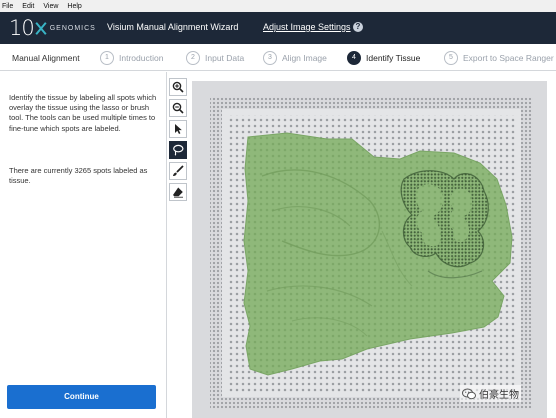 The image size is (556, 418). I want to click on eraser-button, so click(178, 192).